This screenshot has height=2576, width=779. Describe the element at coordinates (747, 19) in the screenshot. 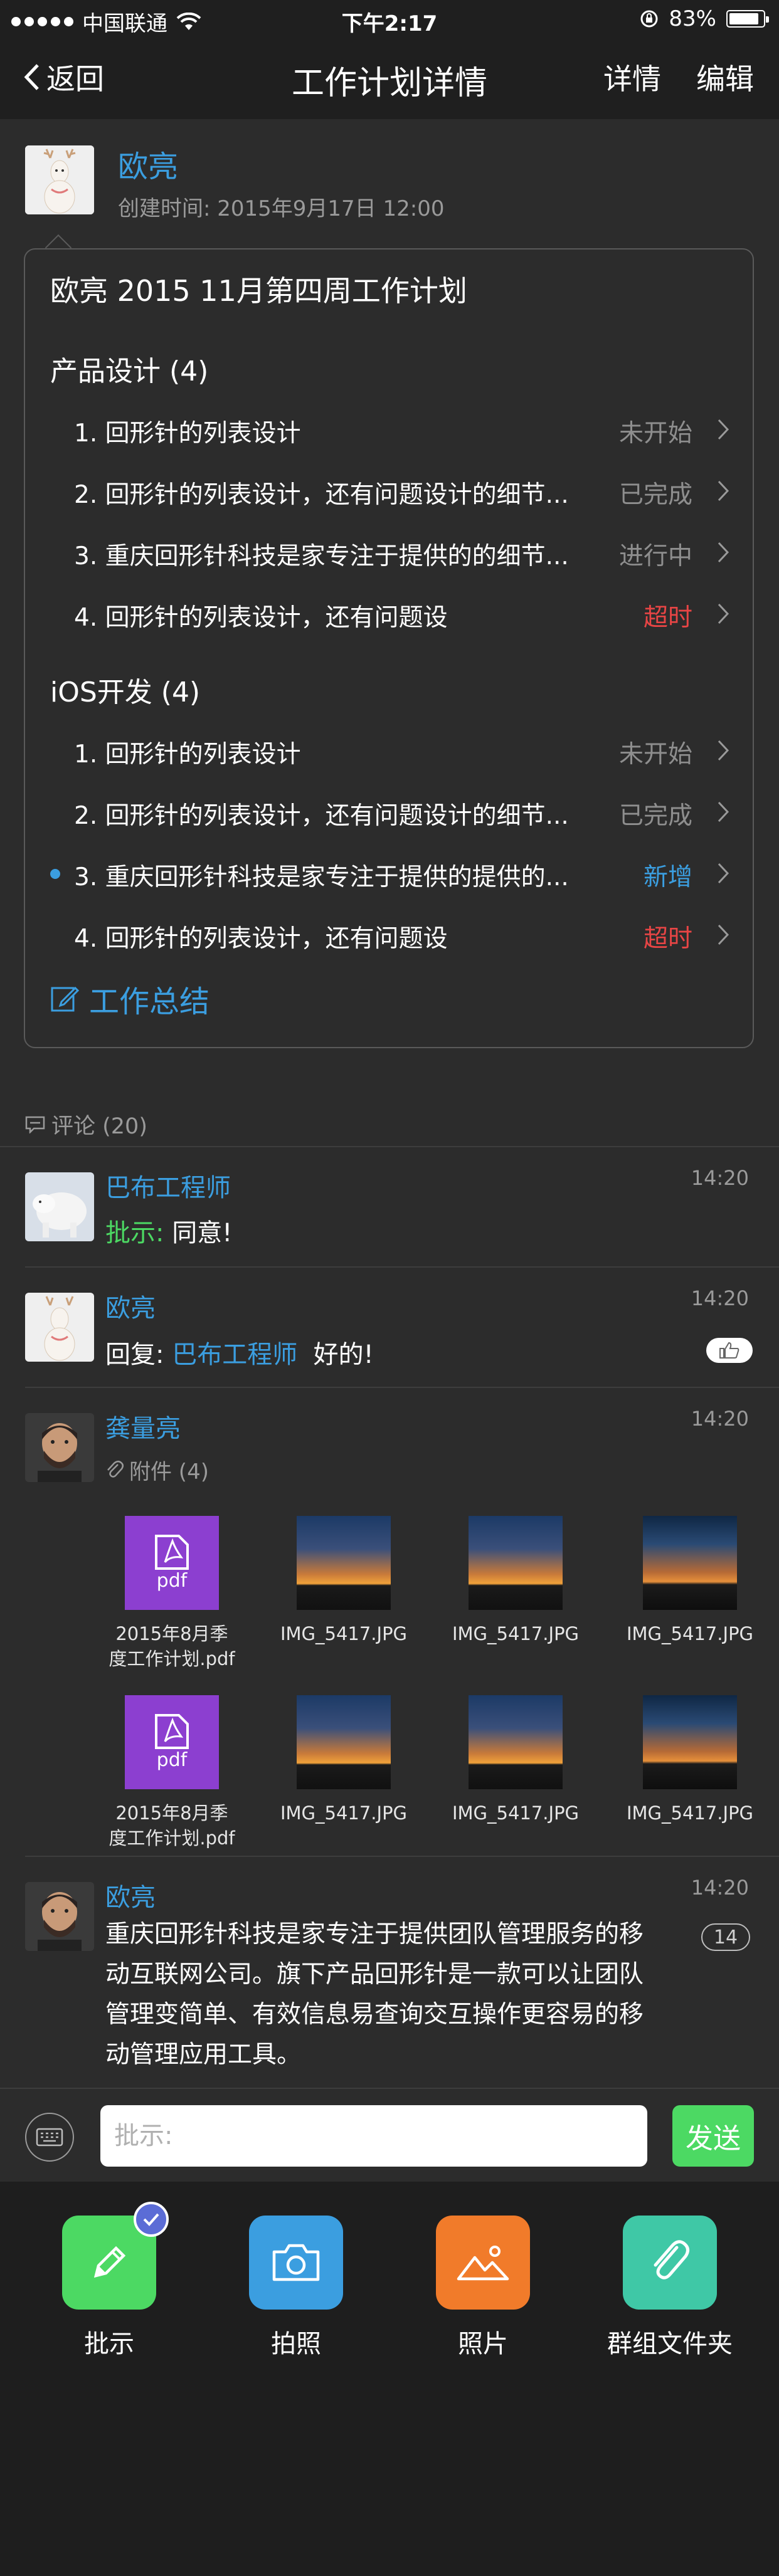

I see `battery-icon` at that location.